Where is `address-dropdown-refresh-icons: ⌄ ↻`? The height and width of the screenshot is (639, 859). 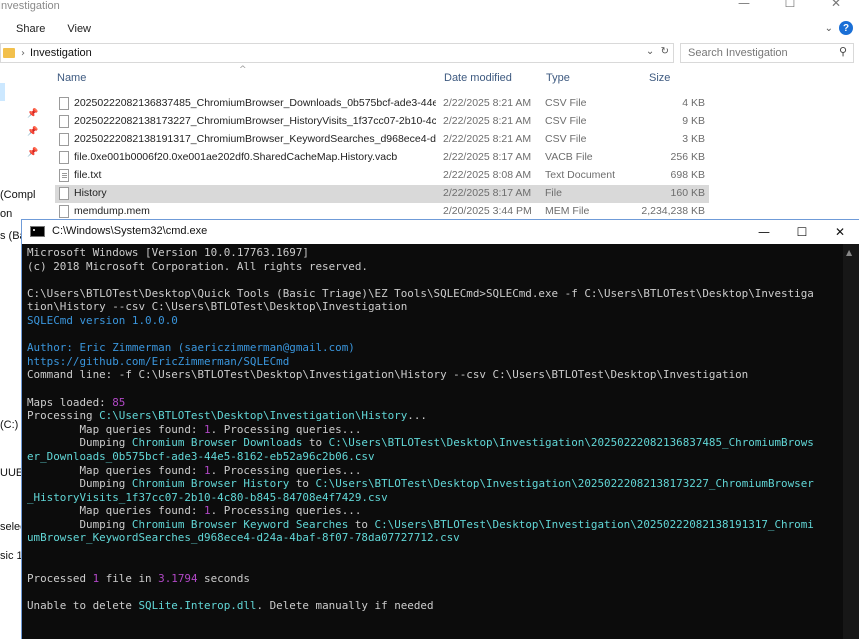 address-dropdown-refresh-icons: ⌄ ↻ is located at coordinates (657, 51).